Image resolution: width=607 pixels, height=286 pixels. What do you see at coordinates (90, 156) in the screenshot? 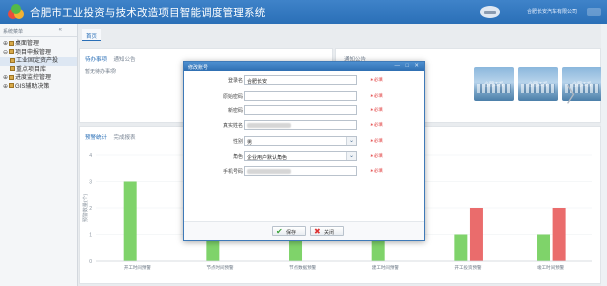
I see `y-tick-label: 4` at bounding box center [90, 156].